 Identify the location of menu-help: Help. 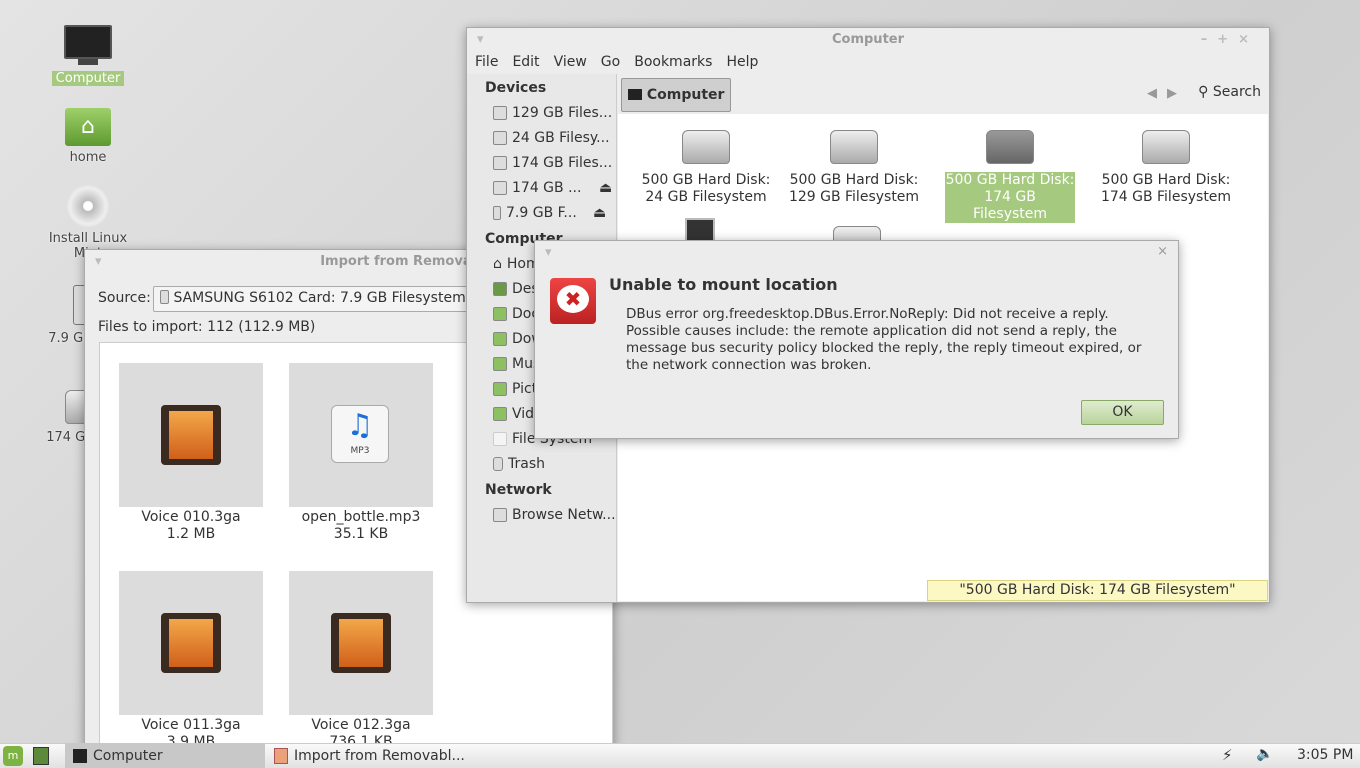
(742, 62).